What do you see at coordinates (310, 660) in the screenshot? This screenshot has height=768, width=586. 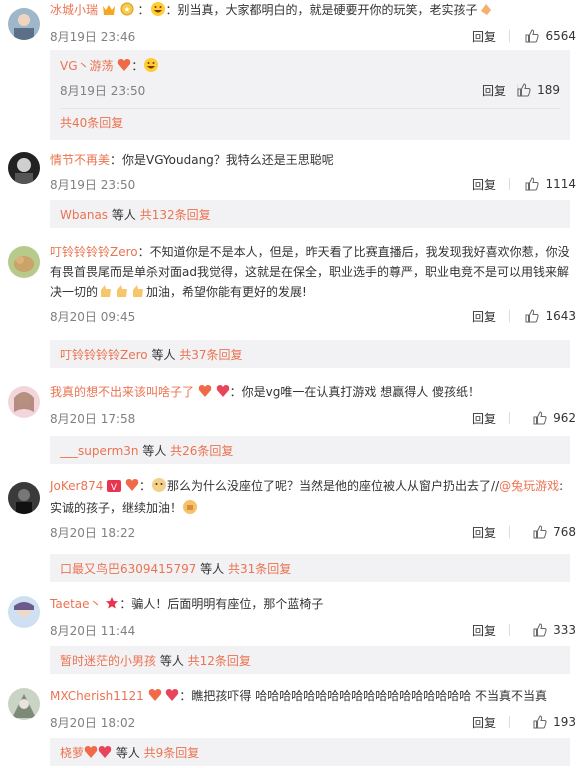 I see `reply-box: 暂时迷茫的小男孩 等人 共12条回复` at bounding box center [310, 660].